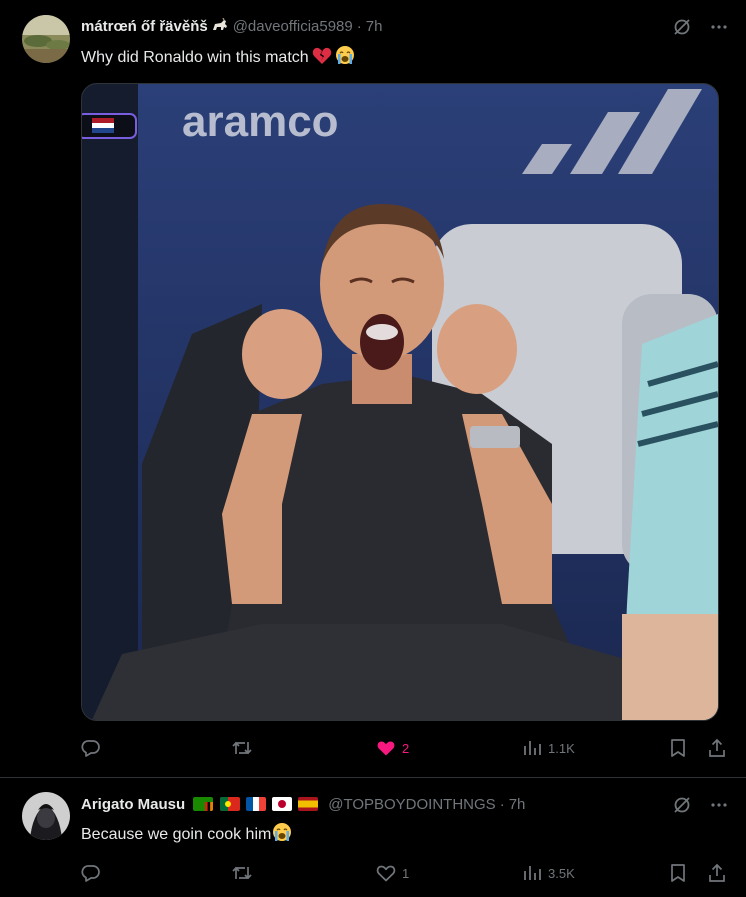 The height and width of the screenshot is (897, 746). I want to click on reply-top-actions, so click(700, 805).